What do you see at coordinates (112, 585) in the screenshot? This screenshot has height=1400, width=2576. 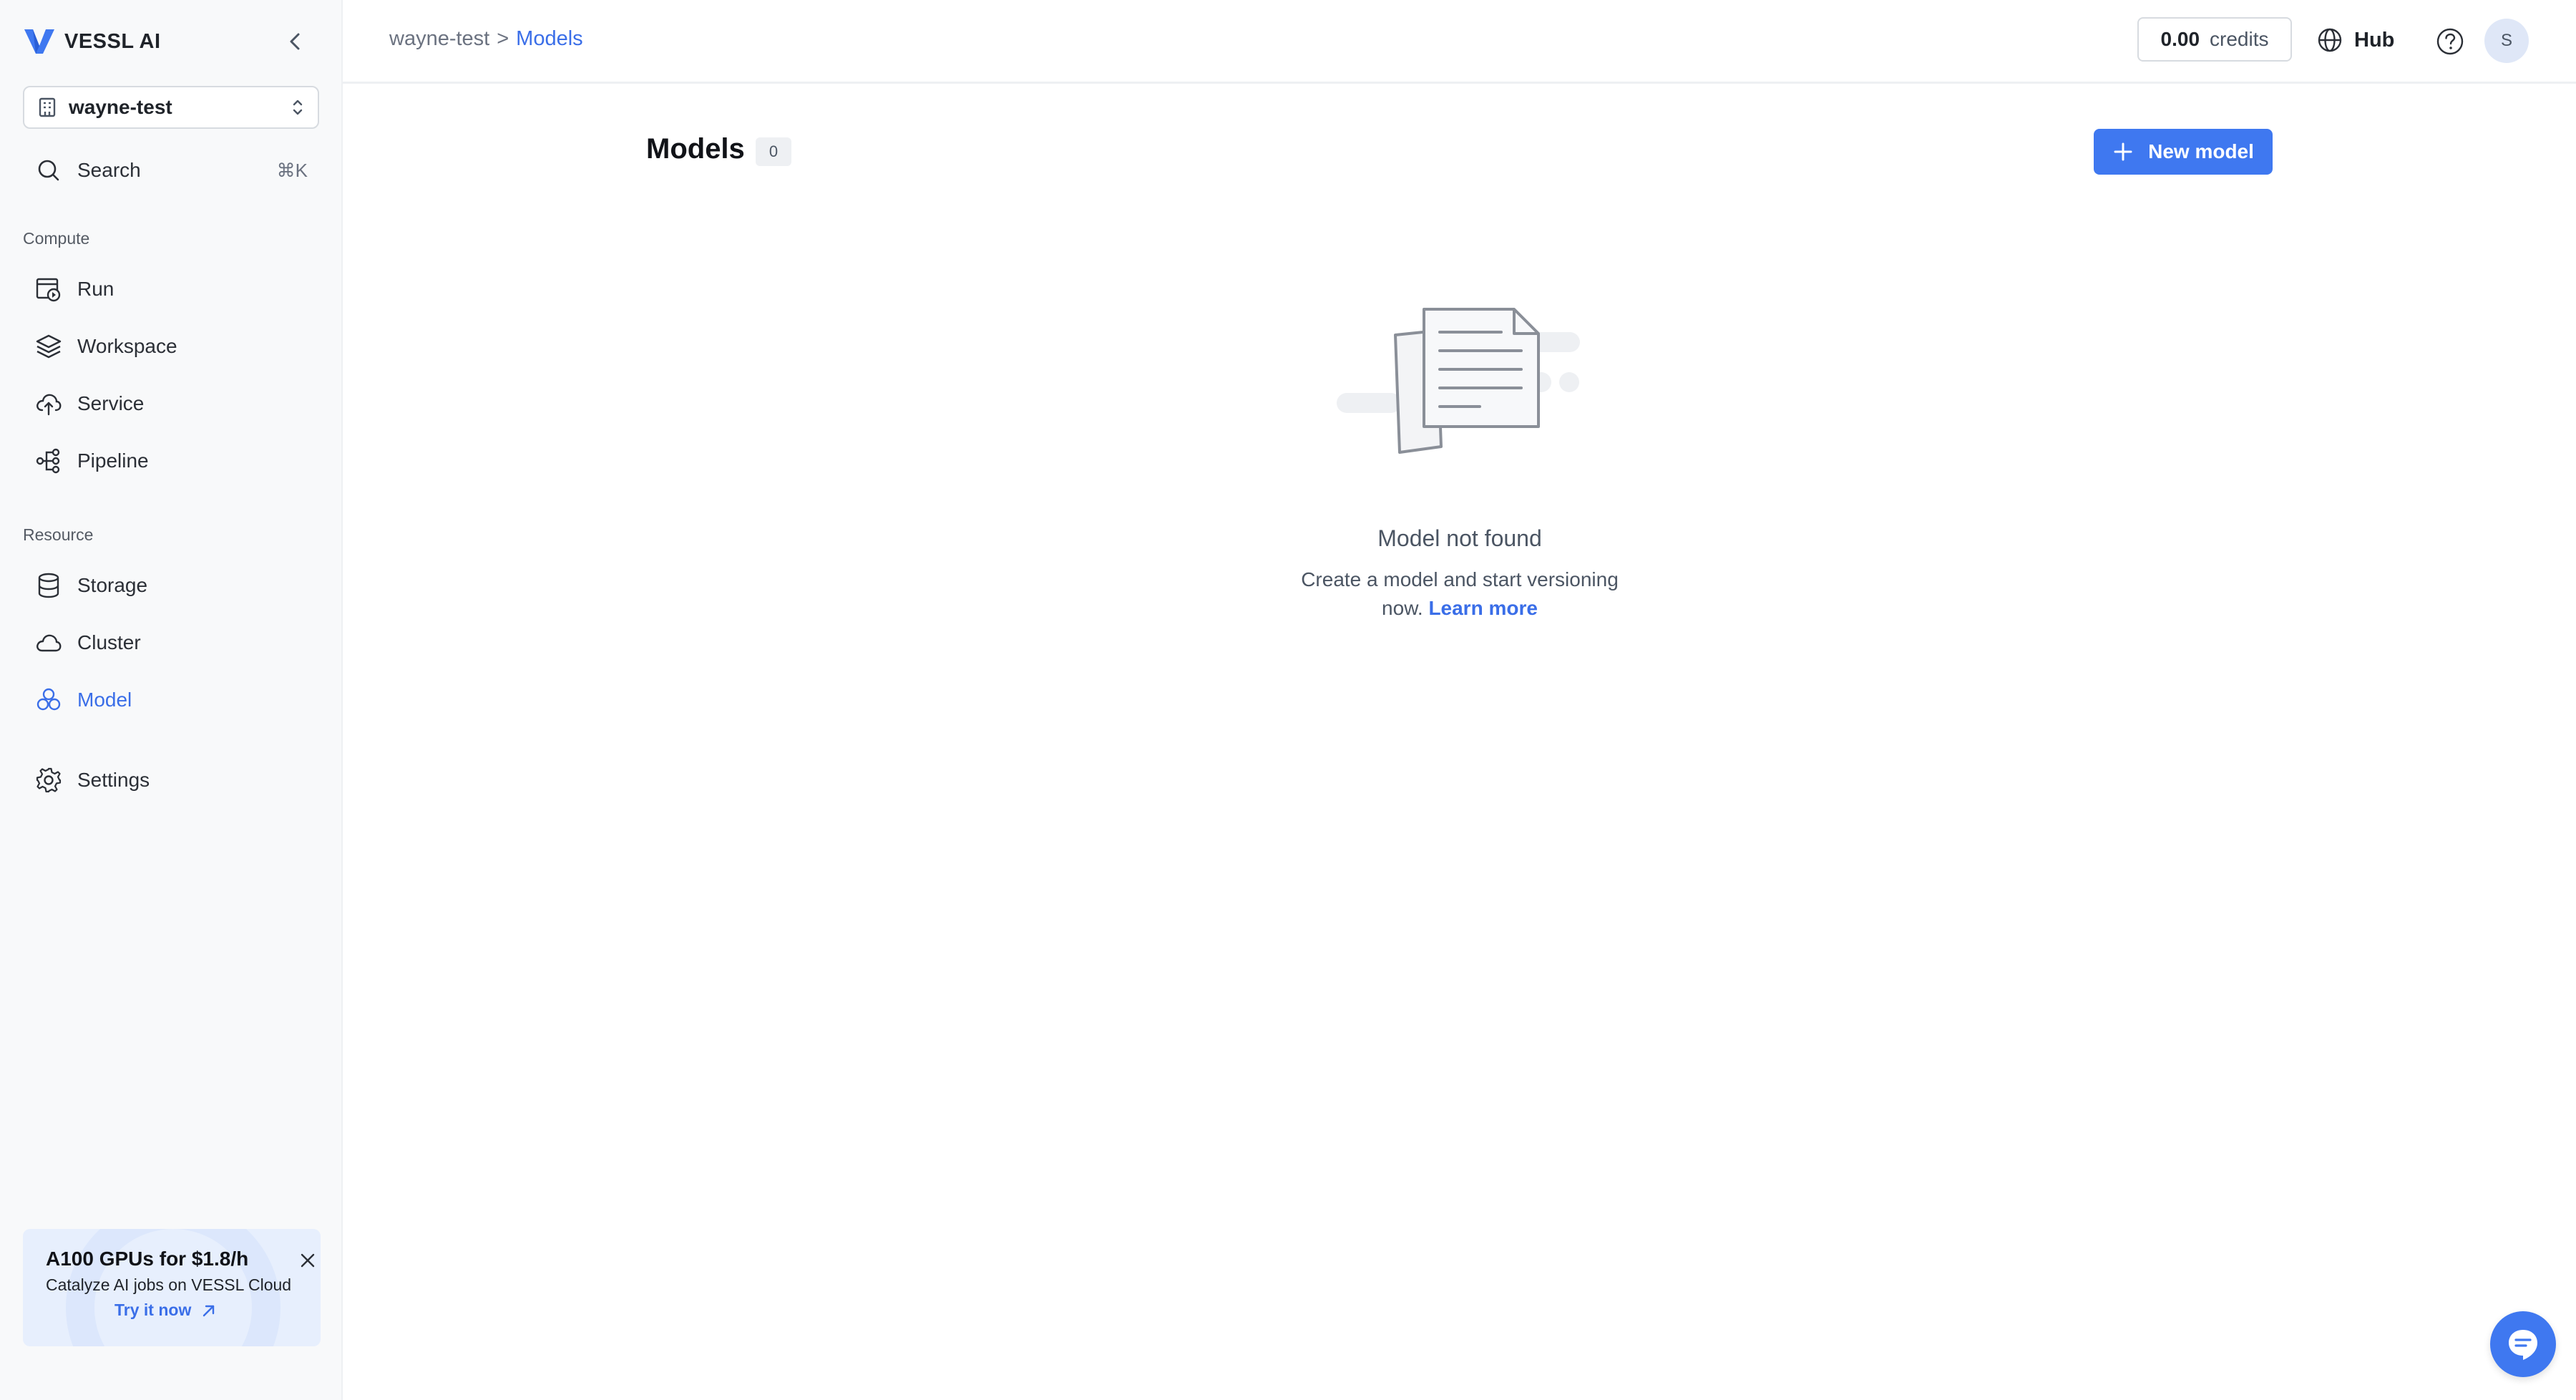 I see `sidebar-item-label: Storage` at bounding box center [112, 585].